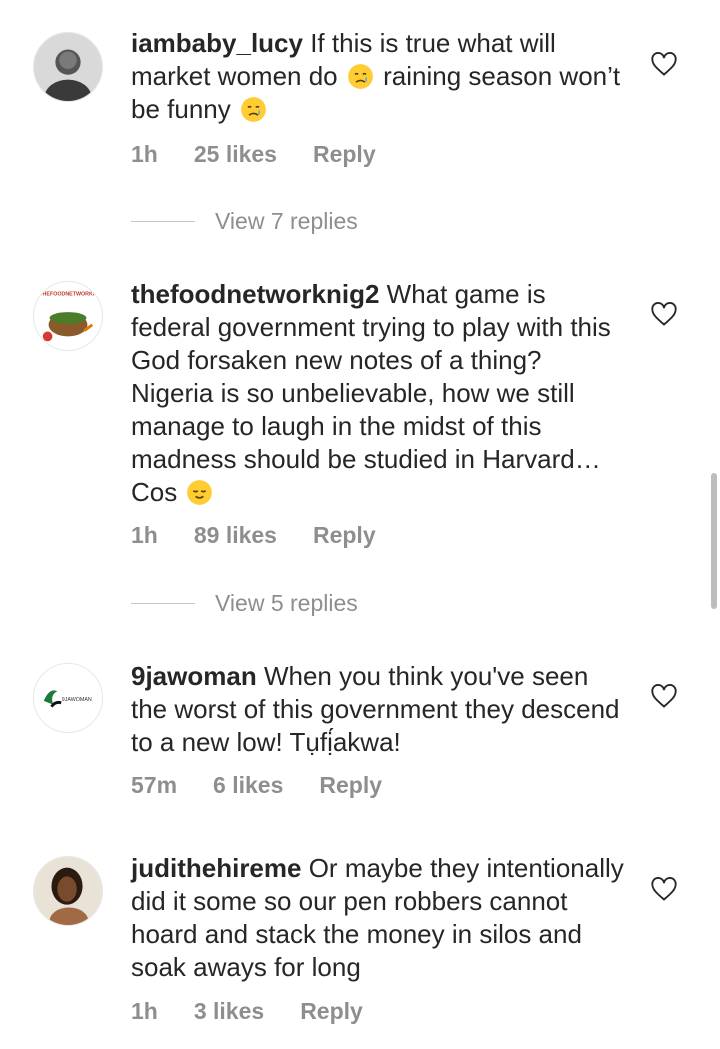  What do you see at coordinates (217, 43) in the screenshot?
I see `username: iambaby_lucy` at bounding box center [217, 43].